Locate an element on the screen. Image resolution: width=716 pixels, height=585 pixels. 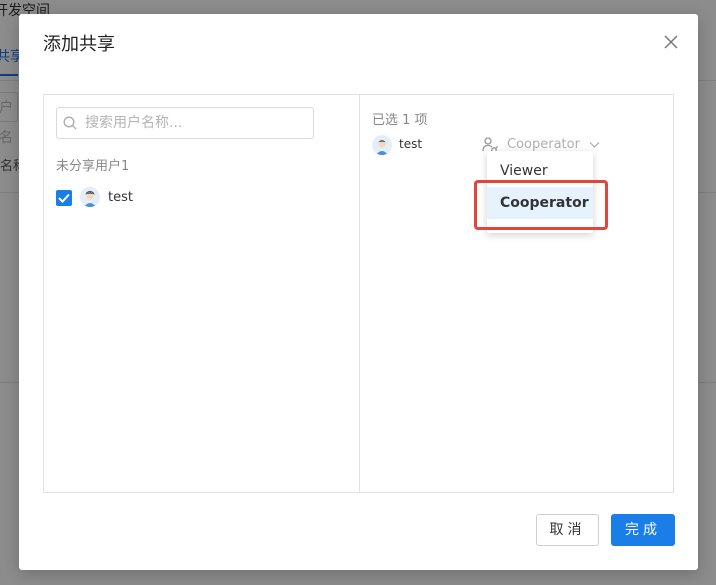
list-item: test is located at coordinates (186, 198).